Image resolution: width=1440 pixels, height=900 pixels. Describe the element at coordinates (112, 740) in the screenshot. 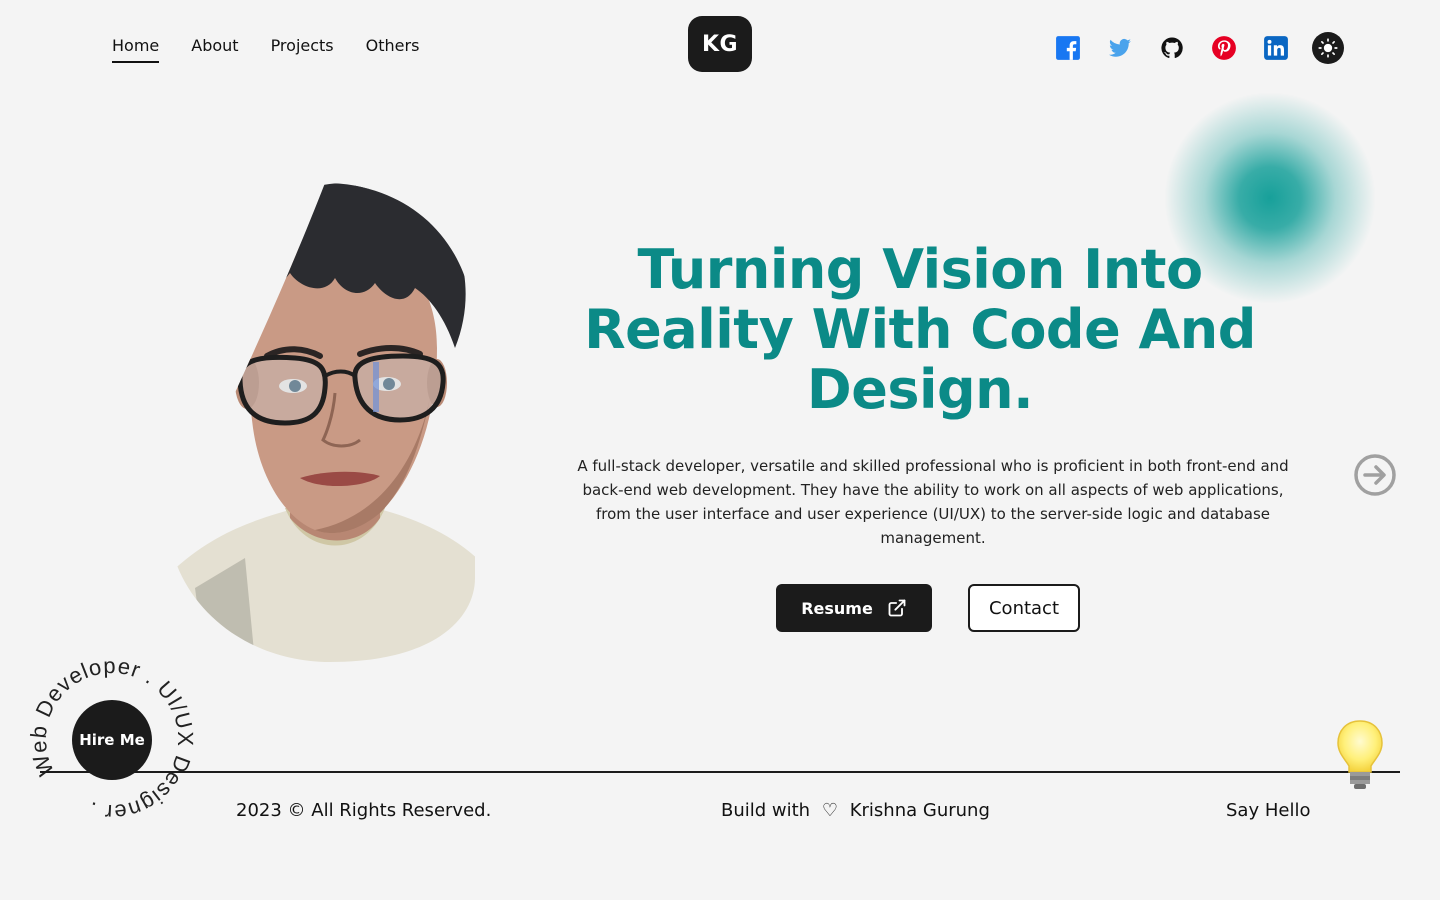

I see `hire-me-button: Hire Me` at that location.